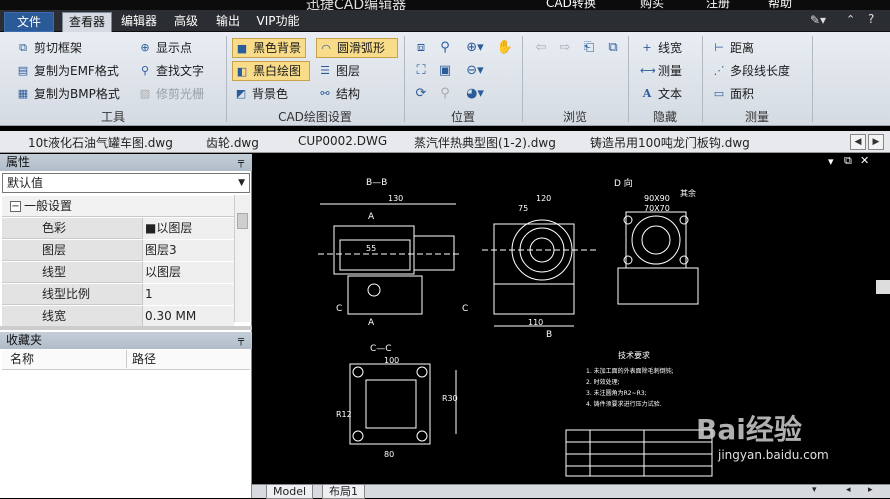 This screenshot has height=499, width=890. Describe the element at coordinates (647, 47) in the screenshot. I see `line-width-icon: +` at that location.